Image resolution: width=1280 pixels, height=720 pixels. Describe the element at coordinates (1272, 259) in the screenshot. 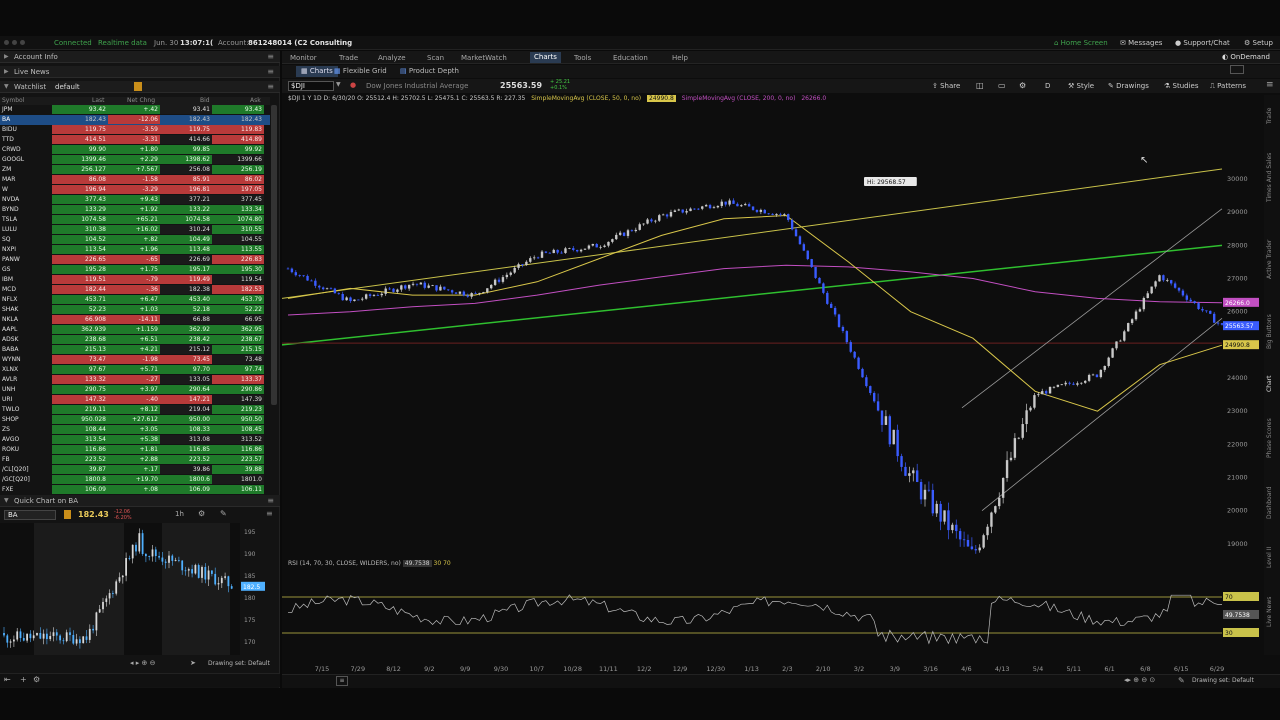

I see `side-tab-active-trader: Active Trader` at that location.